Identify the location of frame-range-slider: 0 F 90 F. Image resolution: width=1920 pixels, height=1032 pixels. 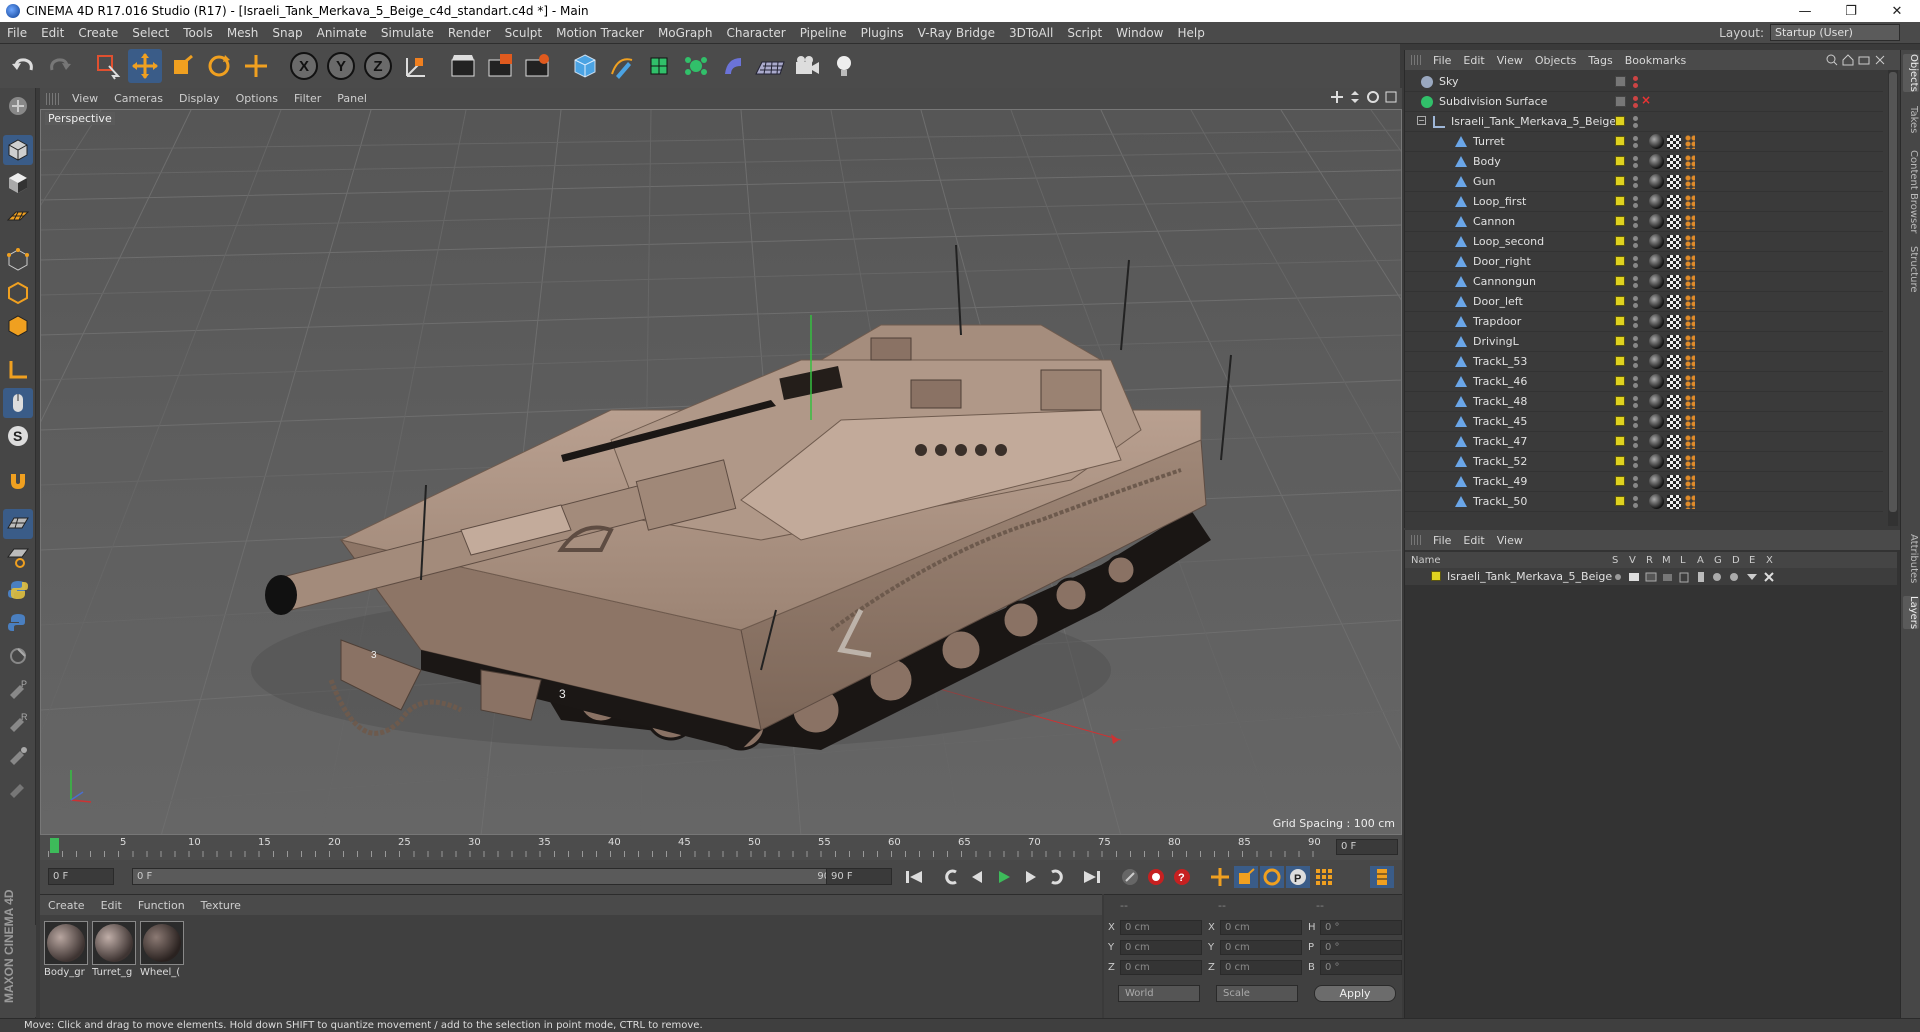
(495, 876).